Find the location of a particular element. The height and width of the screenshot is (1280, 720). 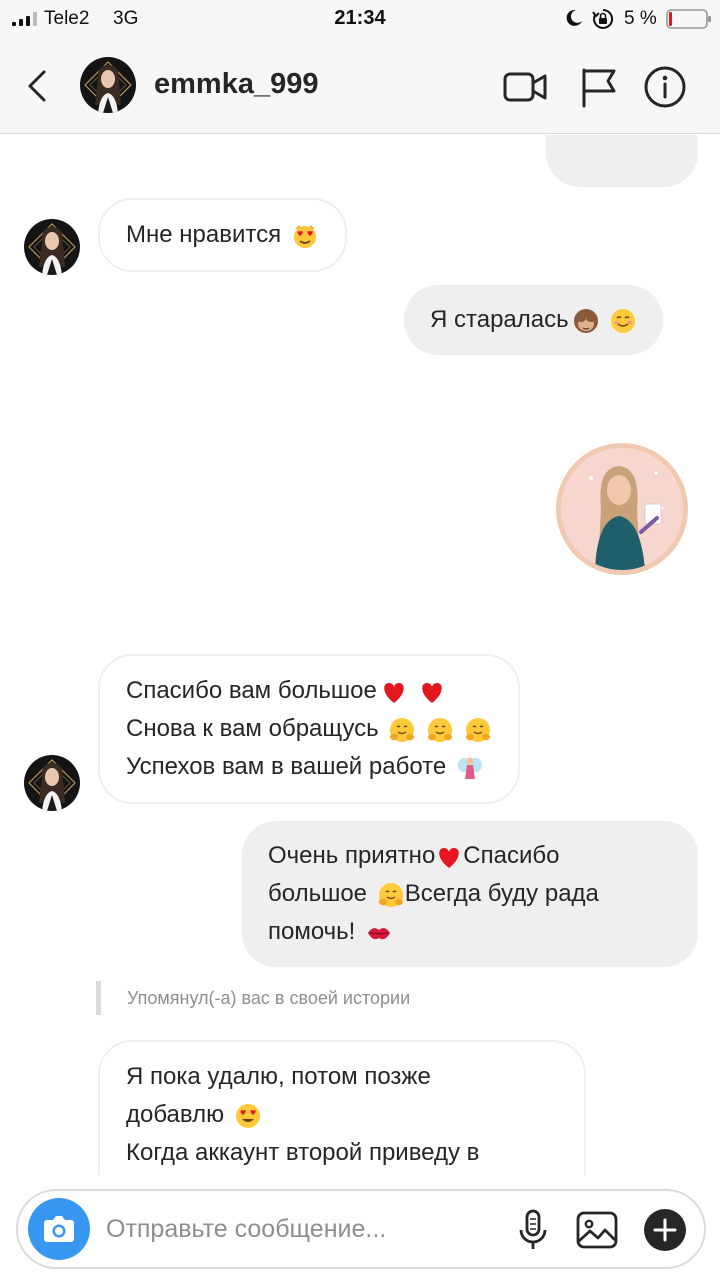

outgoing-message: Я старалась is located at coordinates (534, 320).